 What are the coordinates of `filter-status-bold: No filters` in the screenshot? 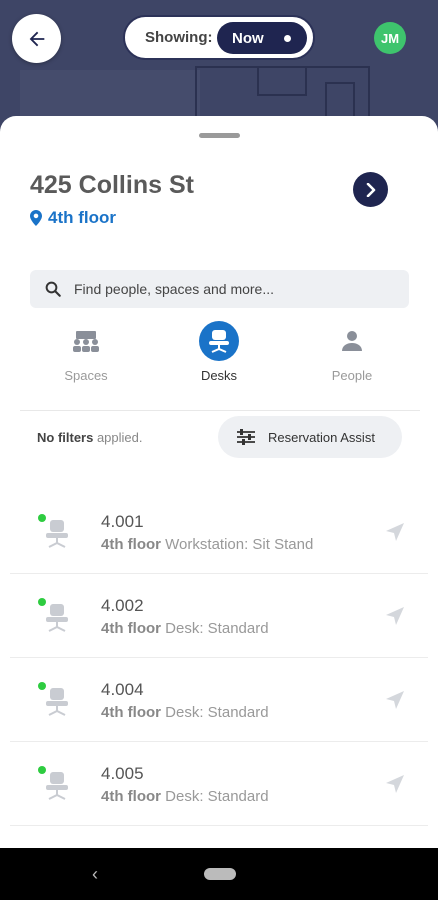 It's located at (65, 437).